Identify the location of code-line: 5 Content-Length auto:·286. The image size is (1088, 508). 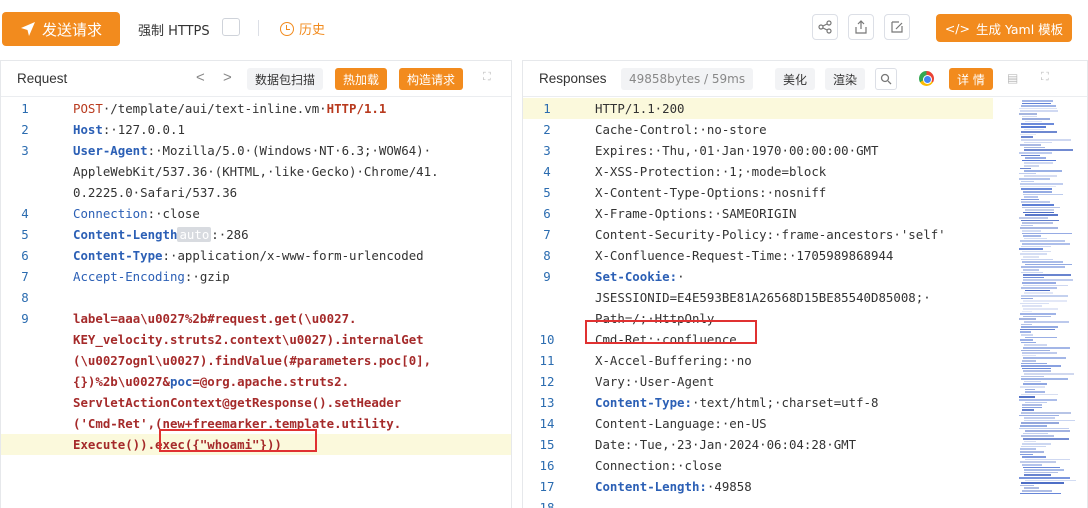
(256, 234).